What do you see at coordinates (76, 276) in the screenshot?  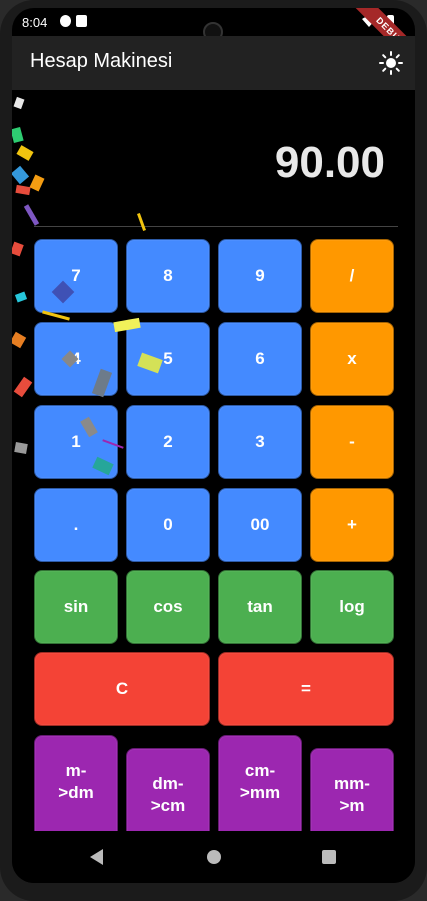 I see `key-7: 7` at bounding box center [76, 276].